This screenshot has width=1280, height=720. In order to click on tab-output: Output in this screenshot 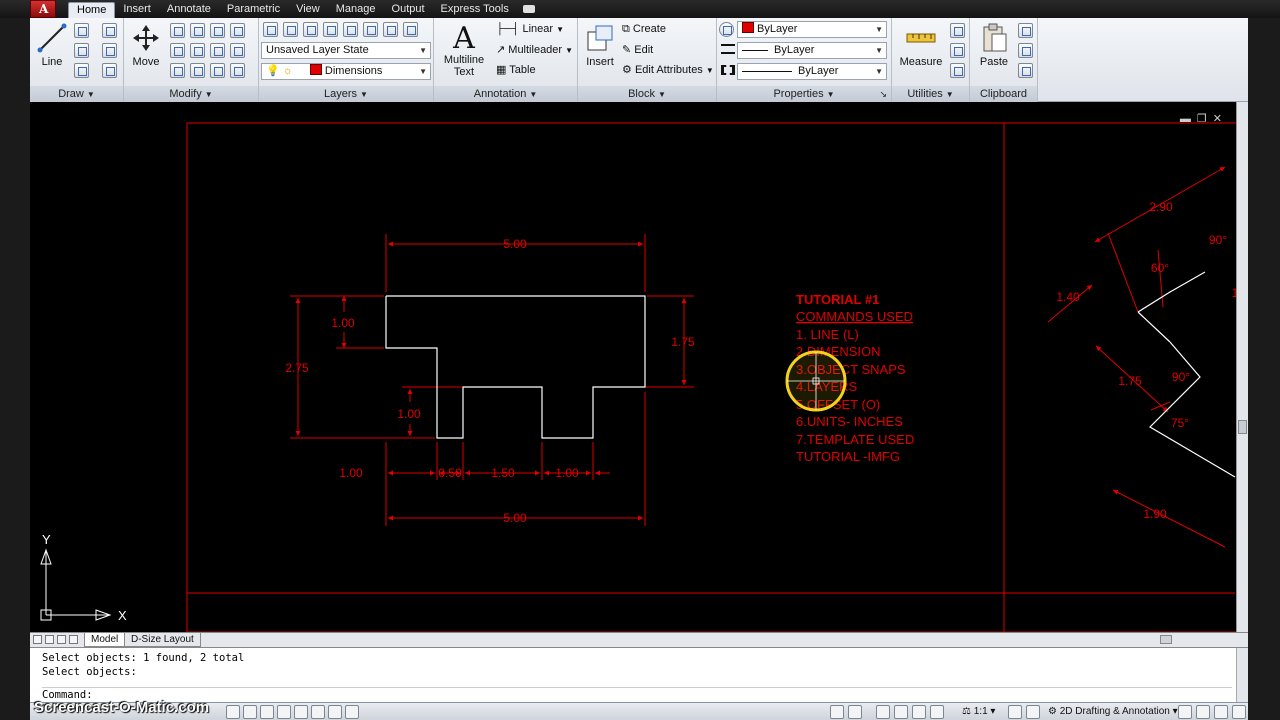, I will do `click(408, 10)`.